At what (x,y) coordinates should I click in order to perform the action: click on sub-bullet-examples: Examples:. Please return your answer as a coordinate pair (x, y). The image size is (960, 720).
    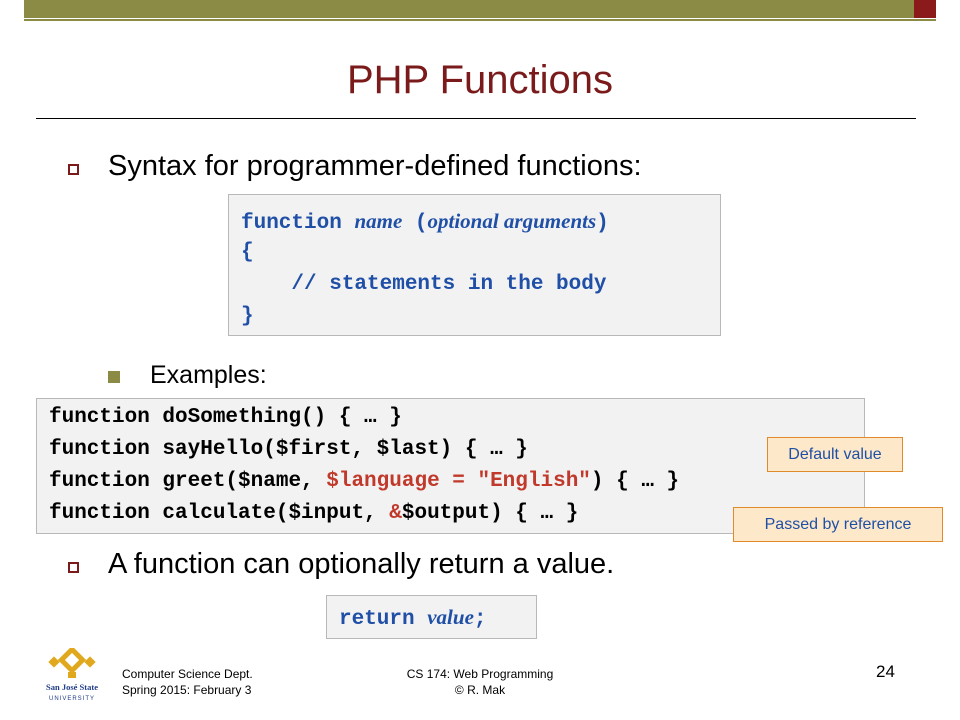
    Looking at the image, I should click on (208, 375).